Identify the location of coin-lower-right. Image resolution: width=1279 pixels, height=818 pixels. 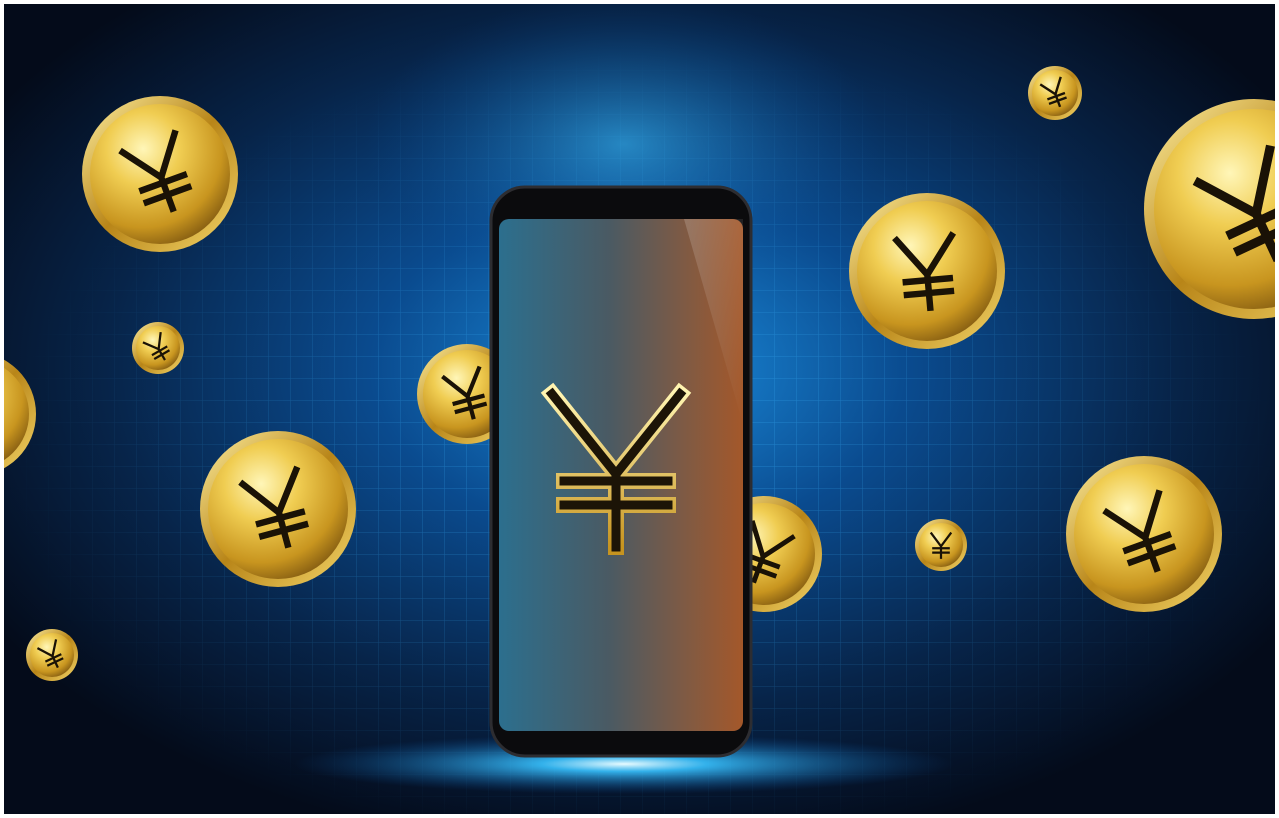
(1144, 534).